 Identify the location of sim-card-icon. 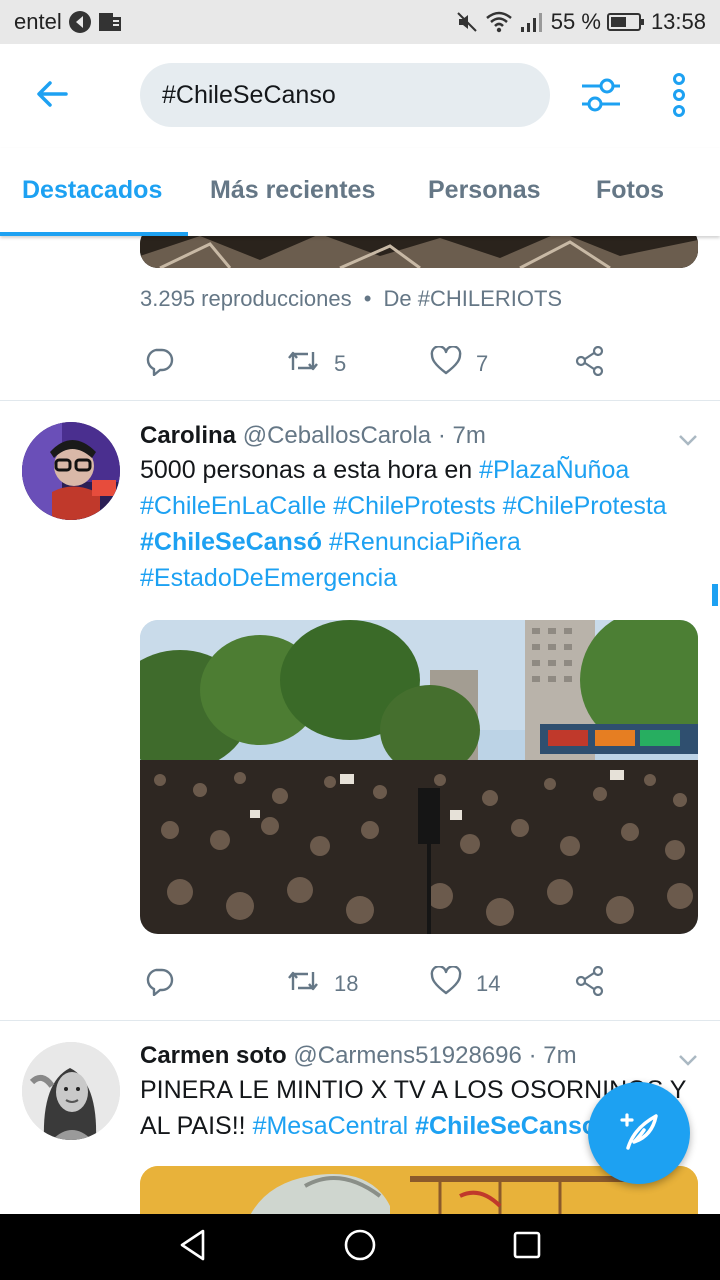
(110, 22).